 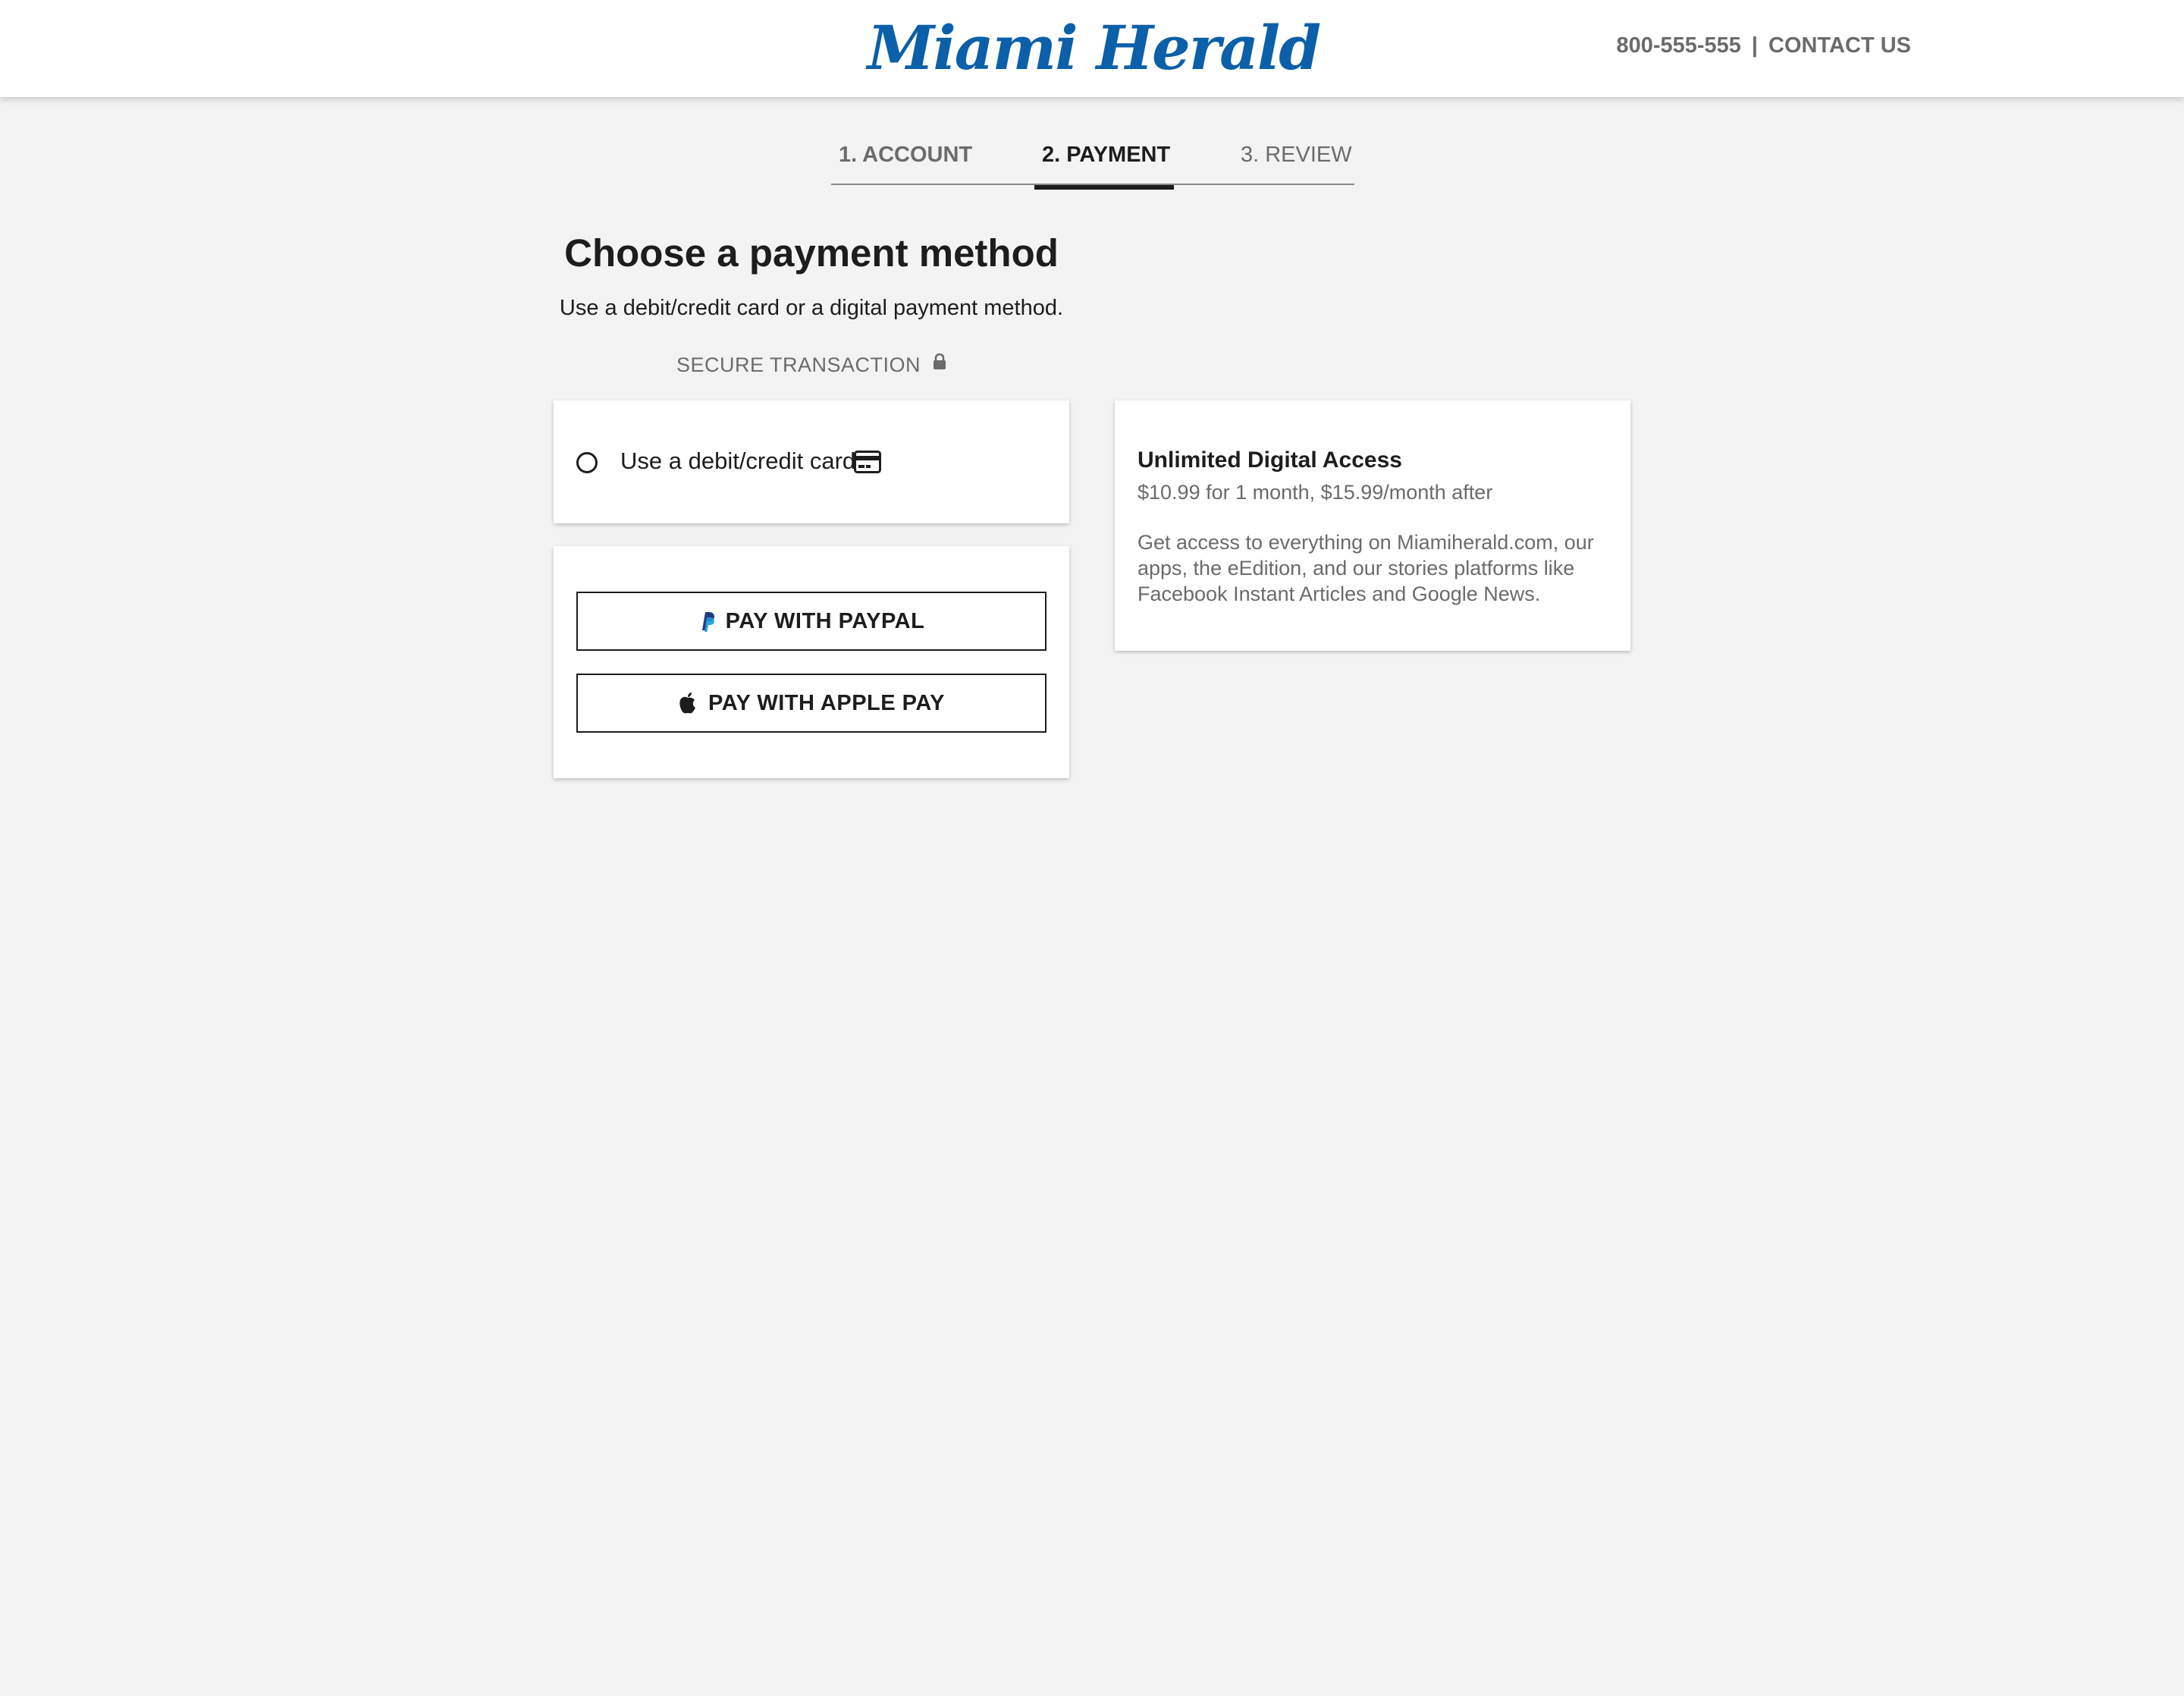 What do you see at coordinates (1678, 45) in the screenshot?
I see `phone-number: 800-555-555` at bounding box center [1678, 45].